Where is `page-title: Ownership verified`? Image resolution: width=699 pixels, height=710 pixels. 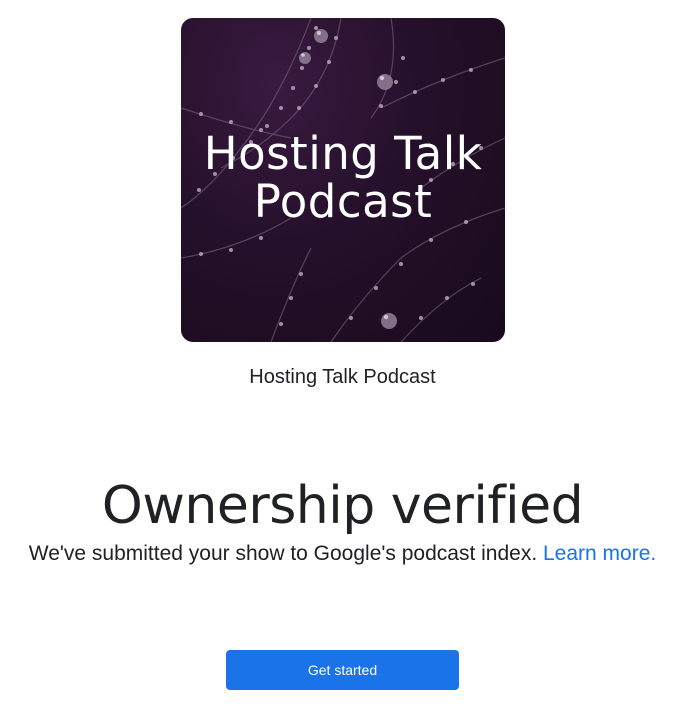 page-title: Ownership verified is located at coordinates (342, 506).